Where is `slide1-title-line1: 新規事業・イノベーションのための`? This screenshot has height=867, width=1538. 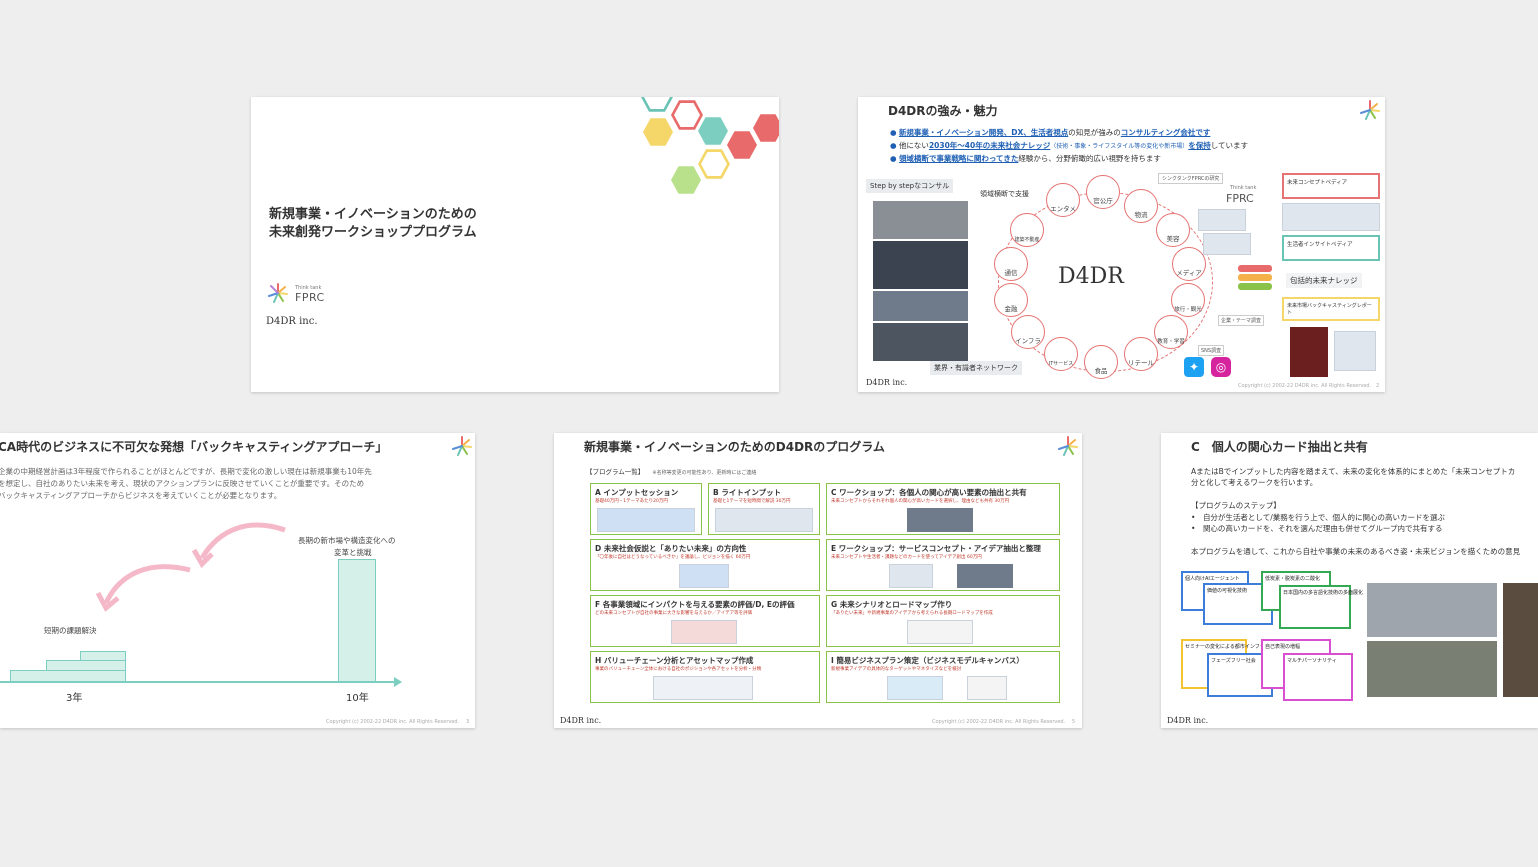 slide1-title-line1: 新規事業・イノベーションのための is located at coordinates (373, 214).